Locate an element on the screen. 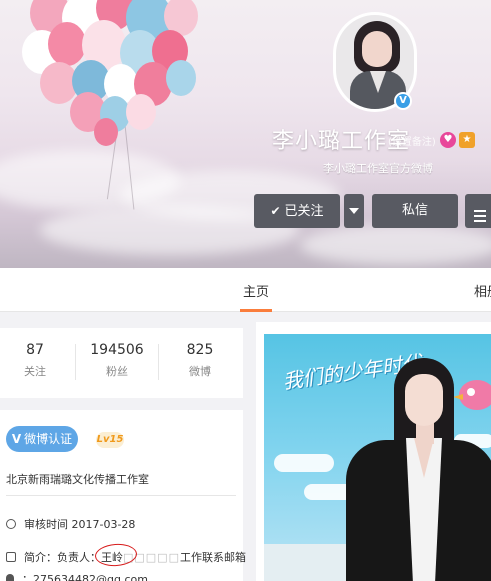  chevron-down-icon is located at coordinates (354, 210).